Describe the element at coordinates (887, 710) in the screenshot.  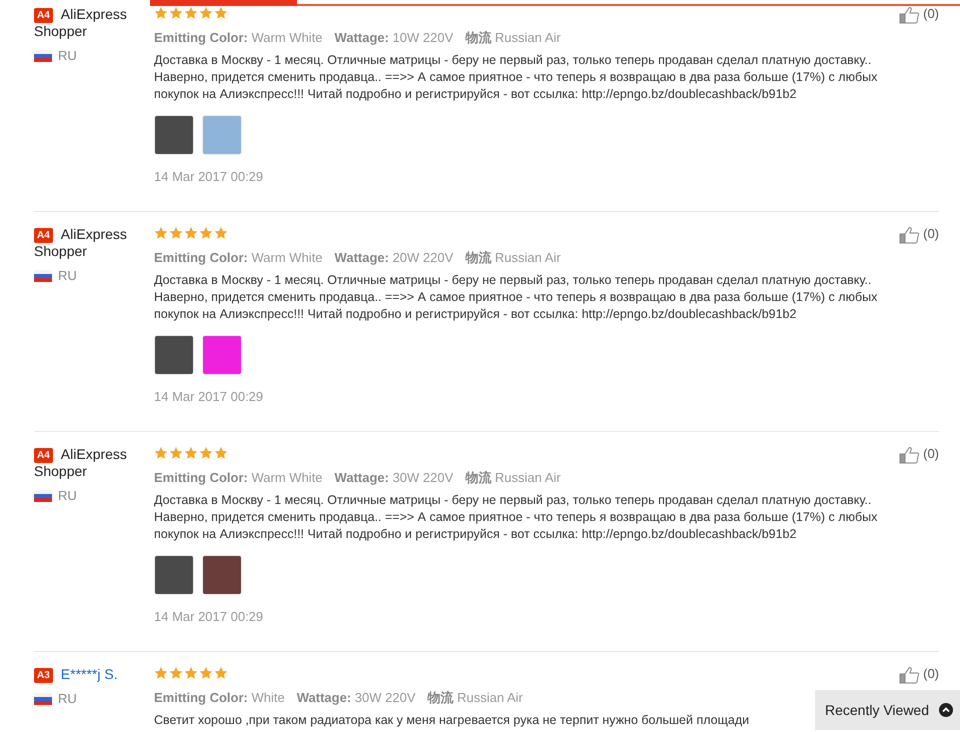
I see `recently-viewed-button: Recently Viewed` at that location.